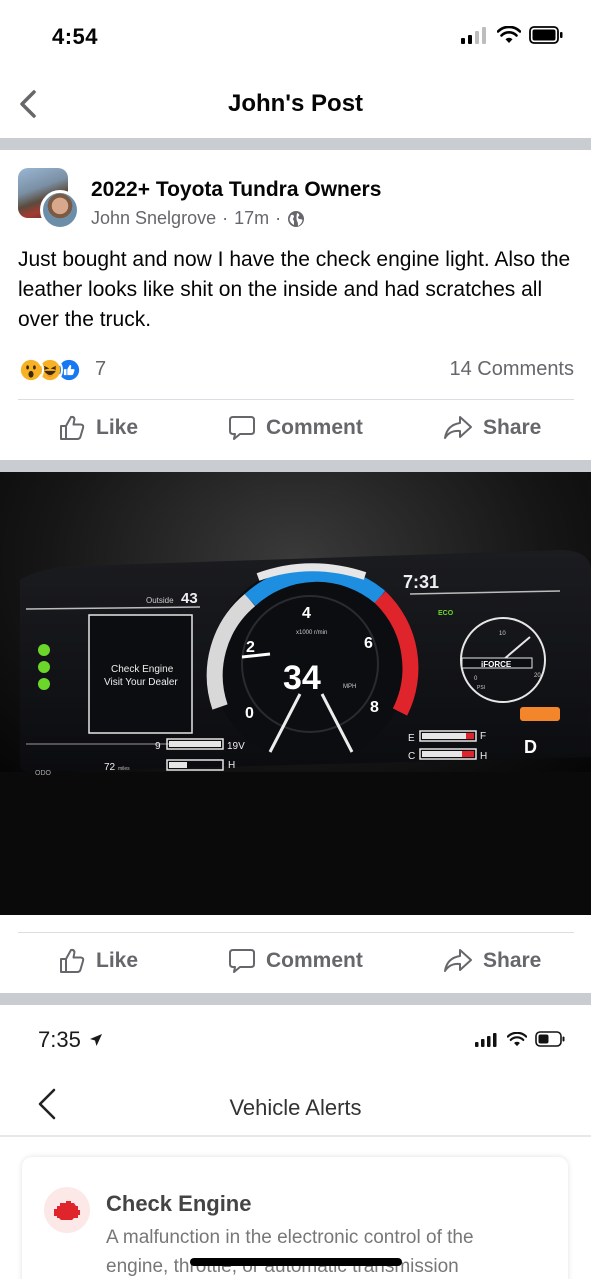  What do you see at coordinates (75, 36) in the screenshot?
I see `status-time: 4:54` at bounding box center [75, 36].